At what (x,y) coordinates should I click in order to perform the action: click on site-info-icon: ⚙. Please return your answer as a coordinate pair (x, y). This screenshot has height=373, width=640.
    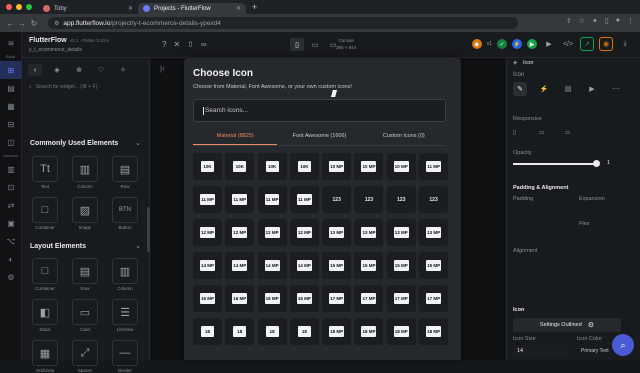
    Looking at the image, I should click on (56, 23).